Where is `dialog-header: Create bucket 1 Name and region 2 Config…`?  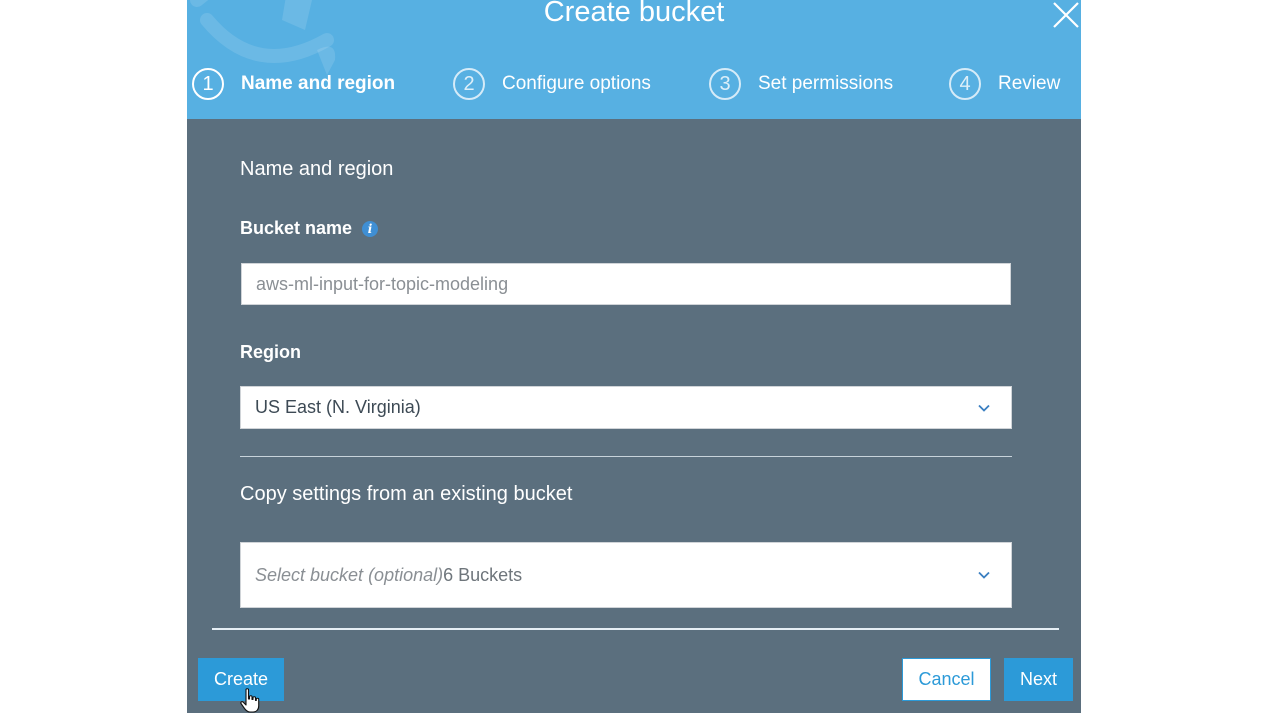 dialog-header: Create bucket 1 Name and region 2 Config… is located at coordinates (634, 59).